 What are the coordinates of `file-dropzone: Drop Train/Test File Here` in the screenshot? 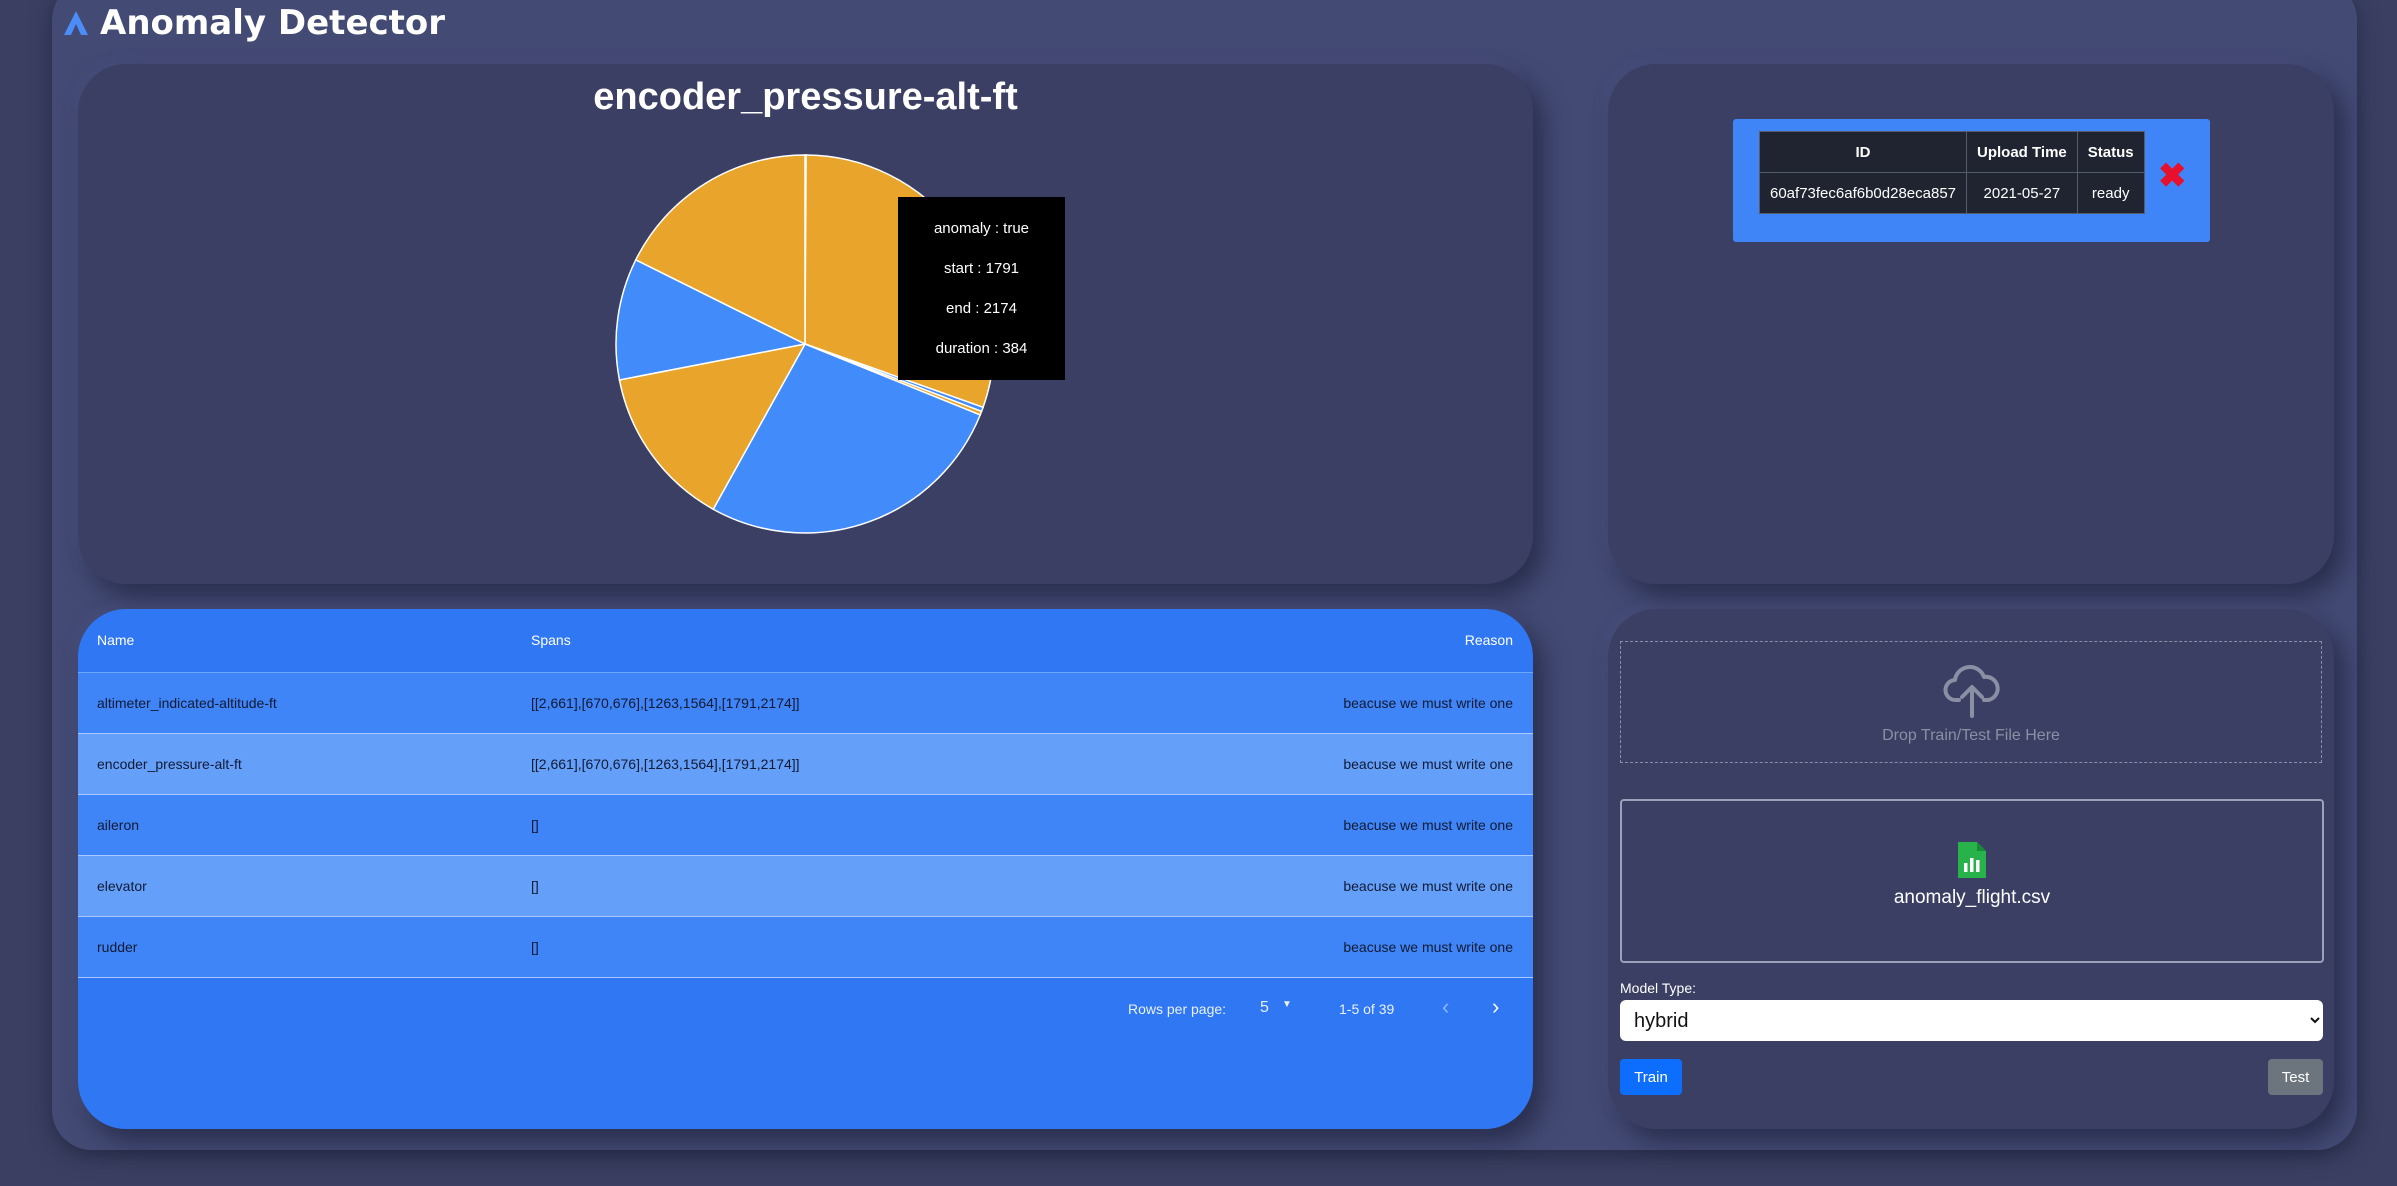 It's located at (1971, 702).